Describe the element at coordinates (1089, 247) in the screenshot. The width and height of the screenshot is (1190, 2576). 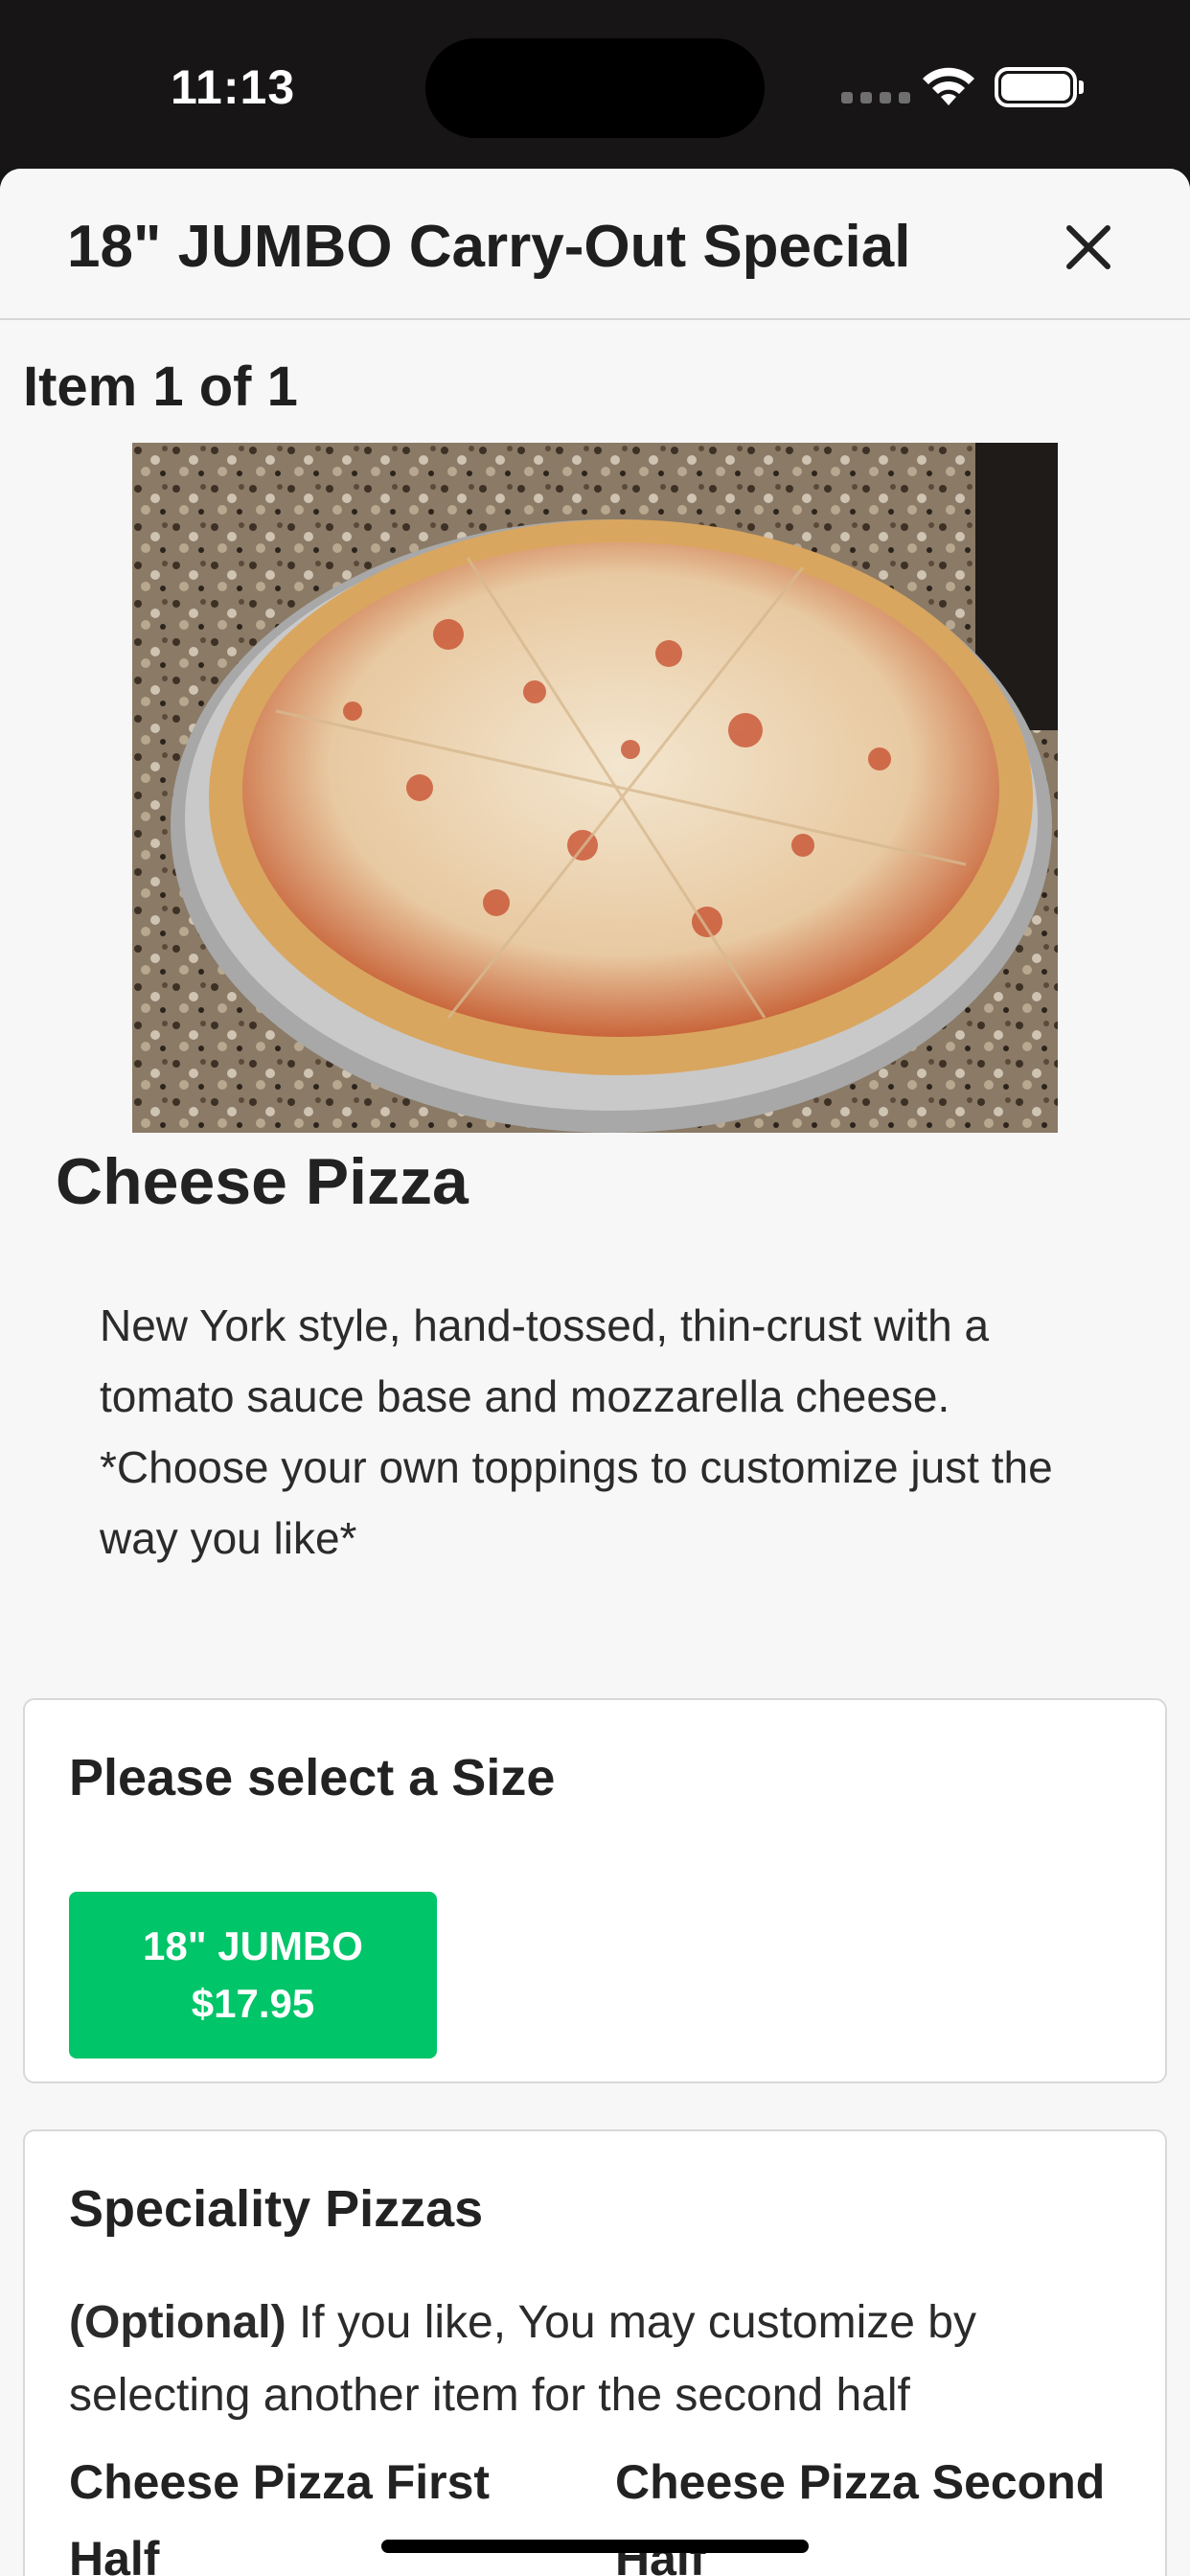
I see `close-icon` at that location.